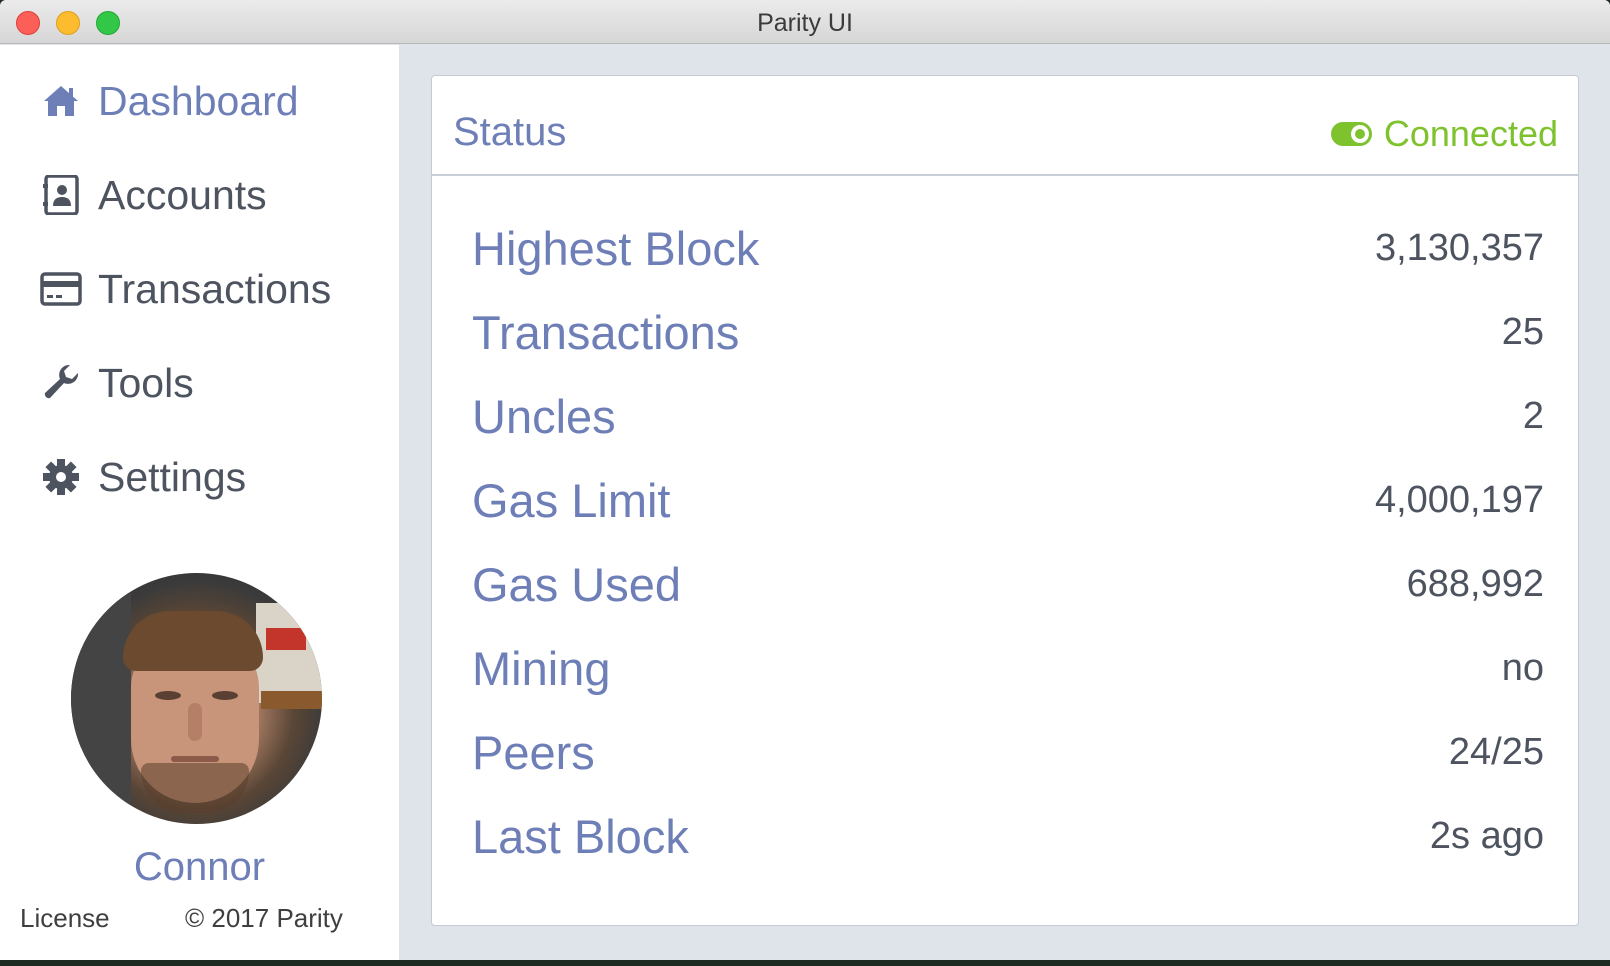 The image size is (1610, 966). Describe the element at coordinates (1008, 416) in the screenshot. I see `status-row-uncles: Uncles 2` at that location.